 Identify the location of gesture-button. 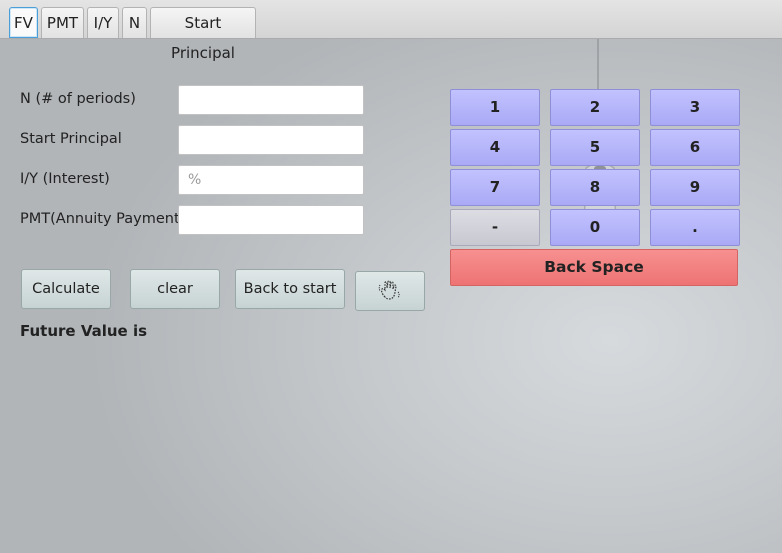
(390, 291).